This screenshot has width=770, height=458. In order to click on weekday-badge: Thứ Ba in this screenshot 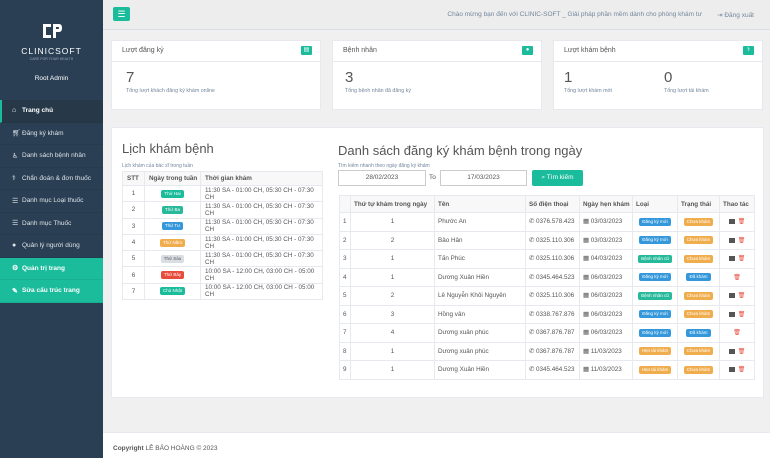, I will do `click(172, 209)`.